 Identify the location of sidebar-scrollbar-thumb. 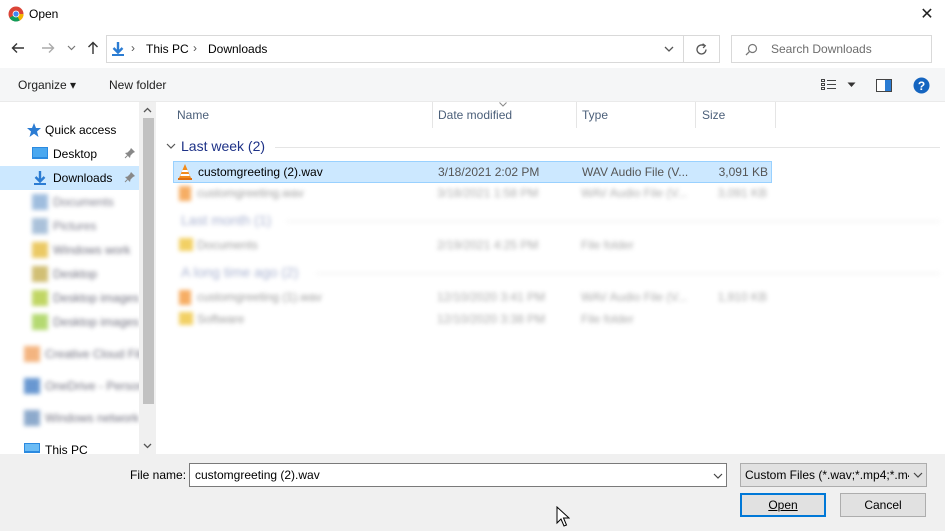
(148, 261).